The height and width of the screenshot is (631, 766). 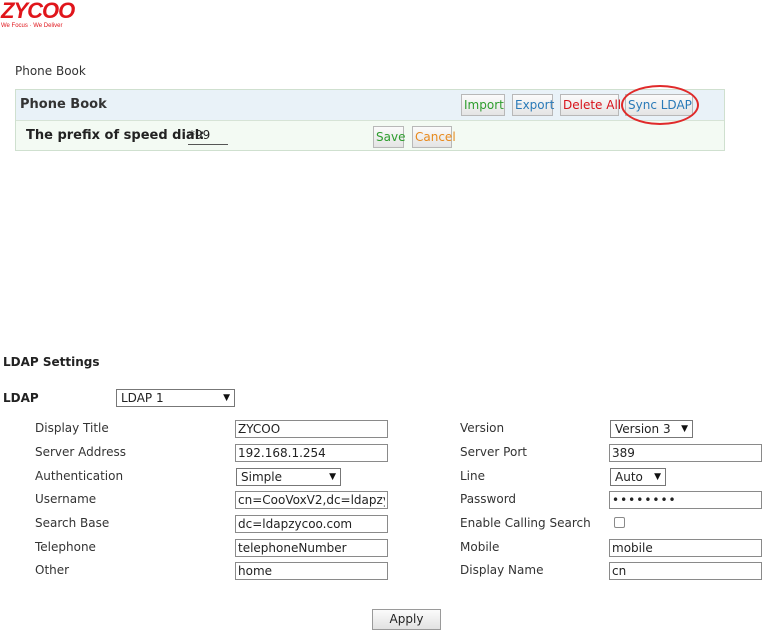 What do you see at coordinates (38, 11) in the screenshot?
I see `logo-wordmark: ZYCOO` at bounding box center [38, 11].